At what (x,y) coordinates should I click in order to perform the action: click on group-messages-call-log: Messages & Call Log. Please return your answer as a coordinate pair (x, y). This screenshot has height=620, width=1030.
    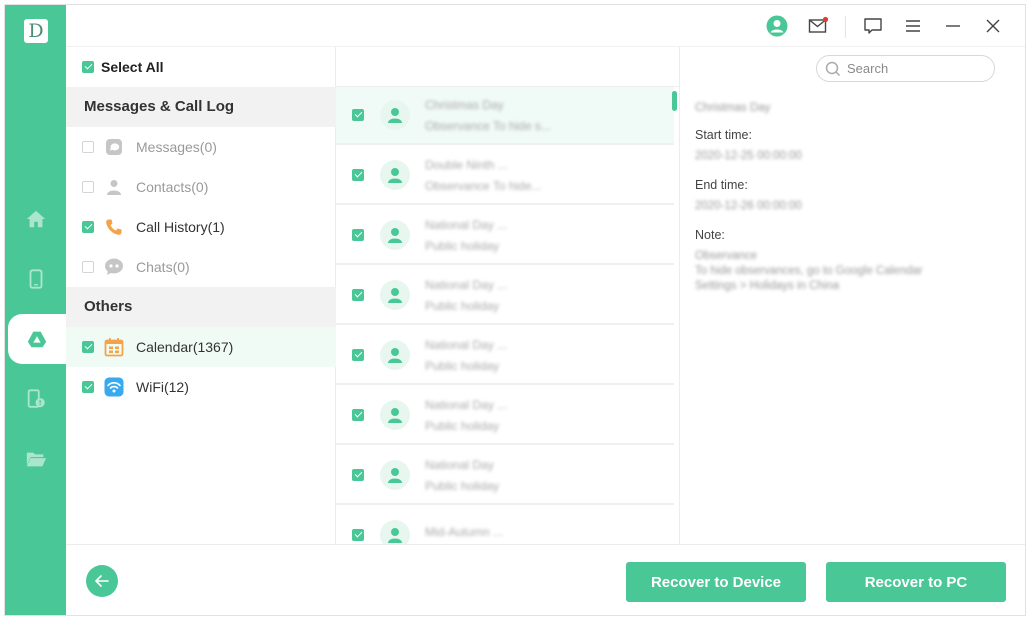
    Looking at the image, I should click on (201, 107).